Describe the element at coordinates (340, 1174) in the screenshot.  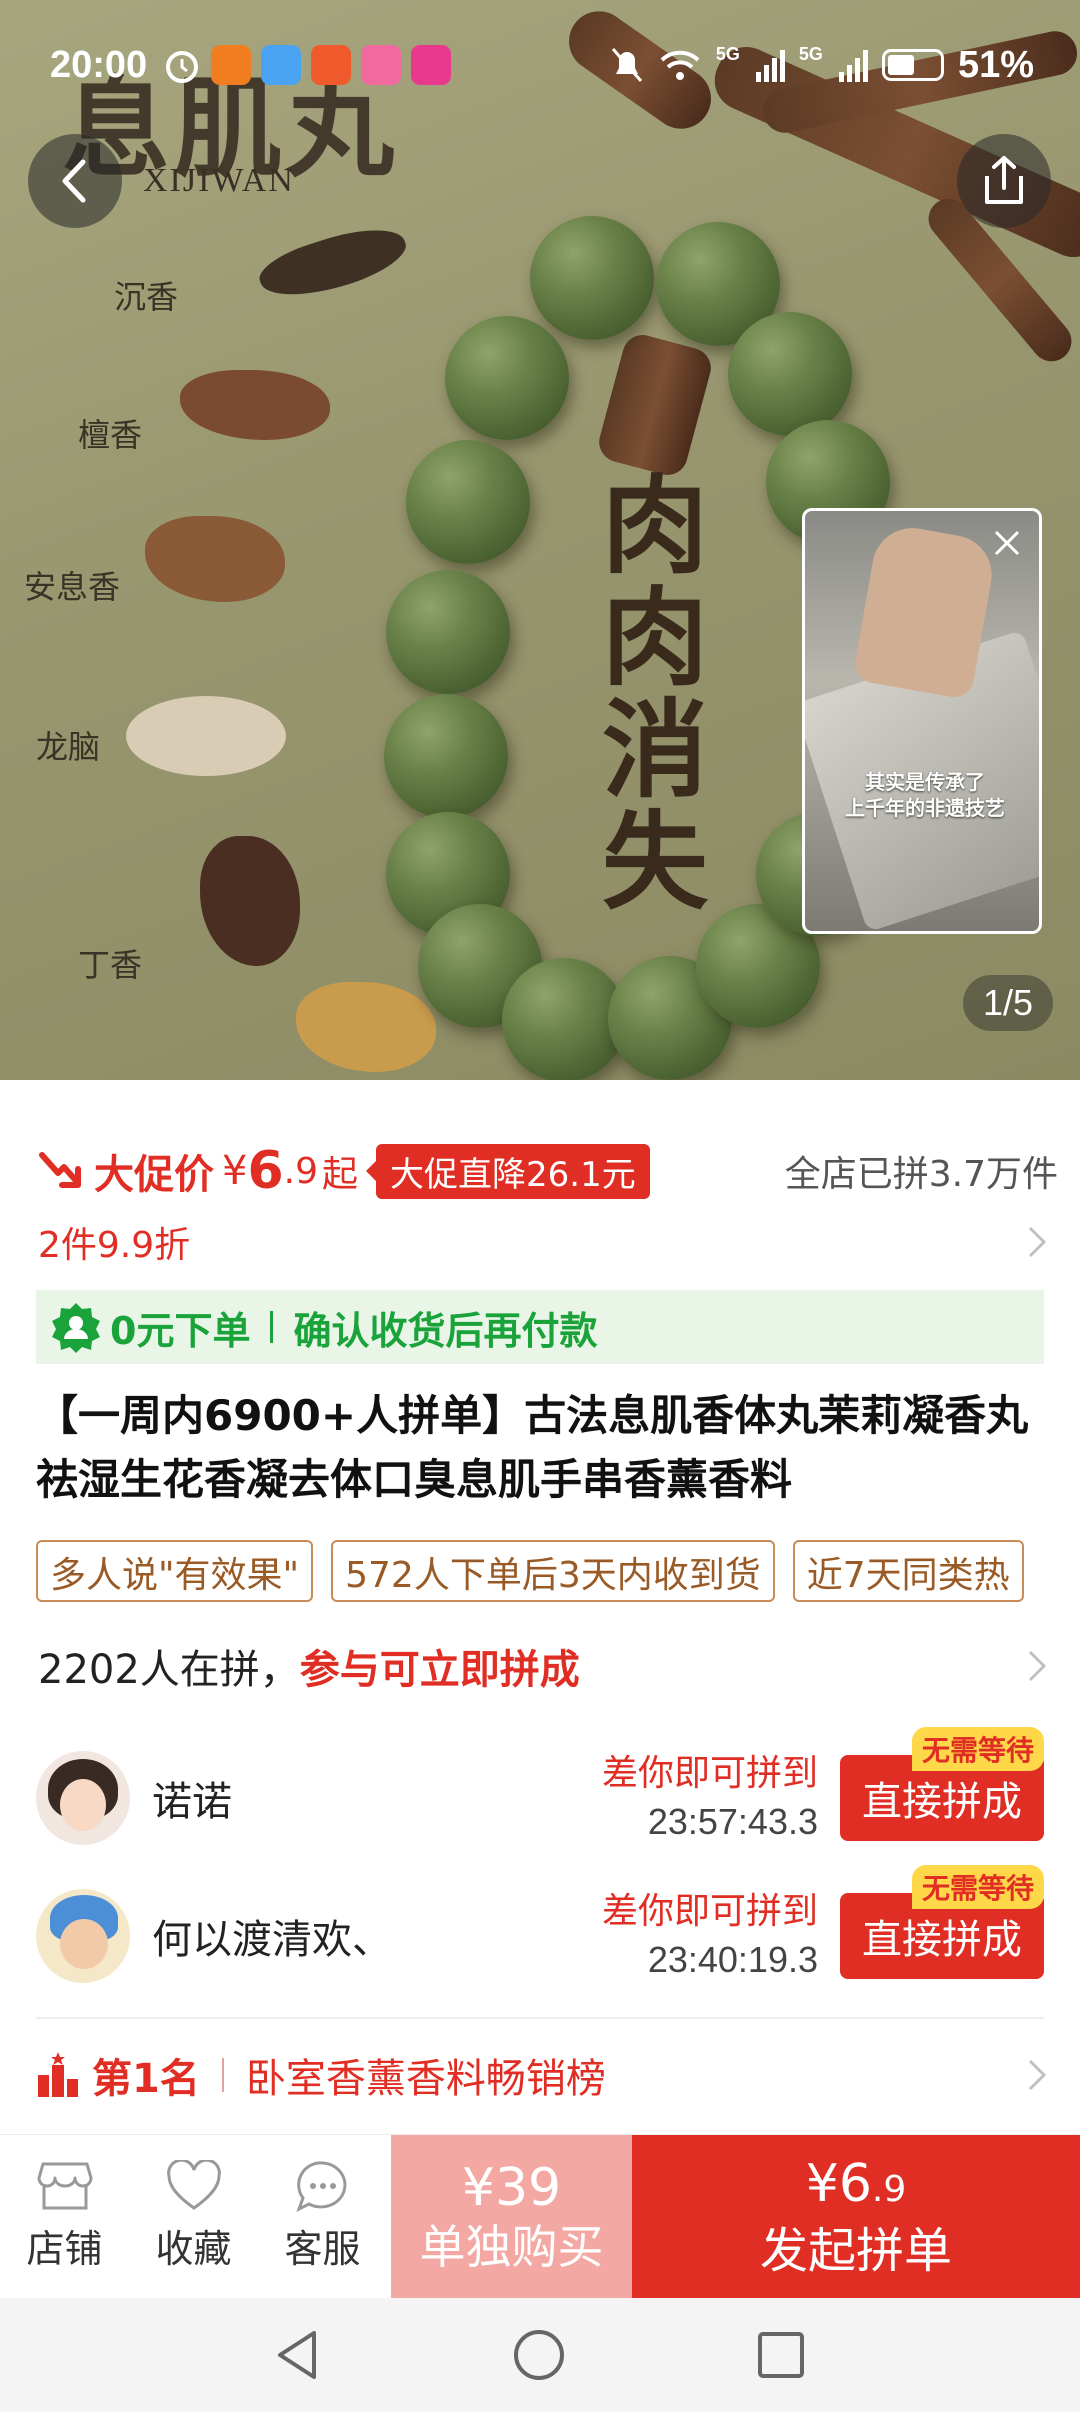
I see `price-suffix: 起` at that location.